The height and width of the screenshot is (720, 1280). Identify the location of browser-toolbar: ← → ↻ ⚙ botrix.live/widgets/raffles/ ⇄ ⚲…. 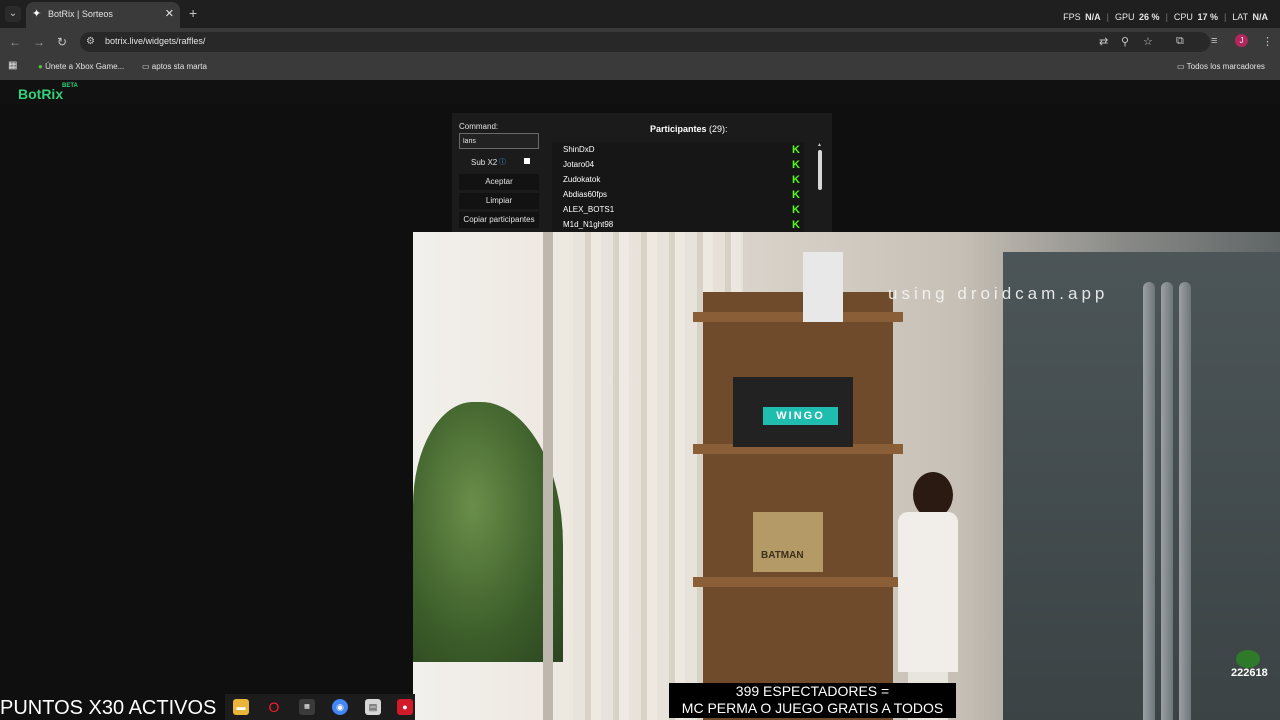
(640, 42).